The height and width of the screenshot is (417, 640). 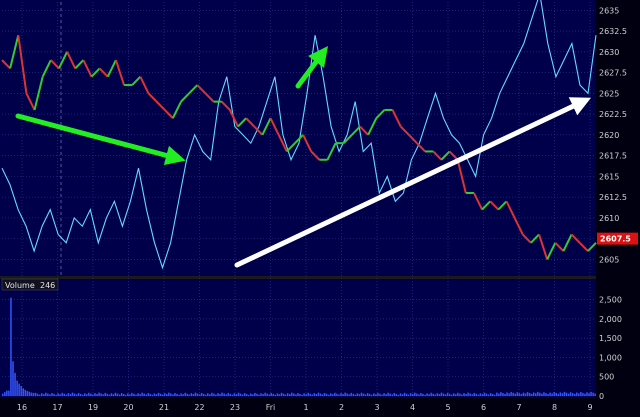 What do you see at coordinates (610, 319) in the screenshot?
I see `volume-tick-label: 2,000` at bounding box center [610, 319].